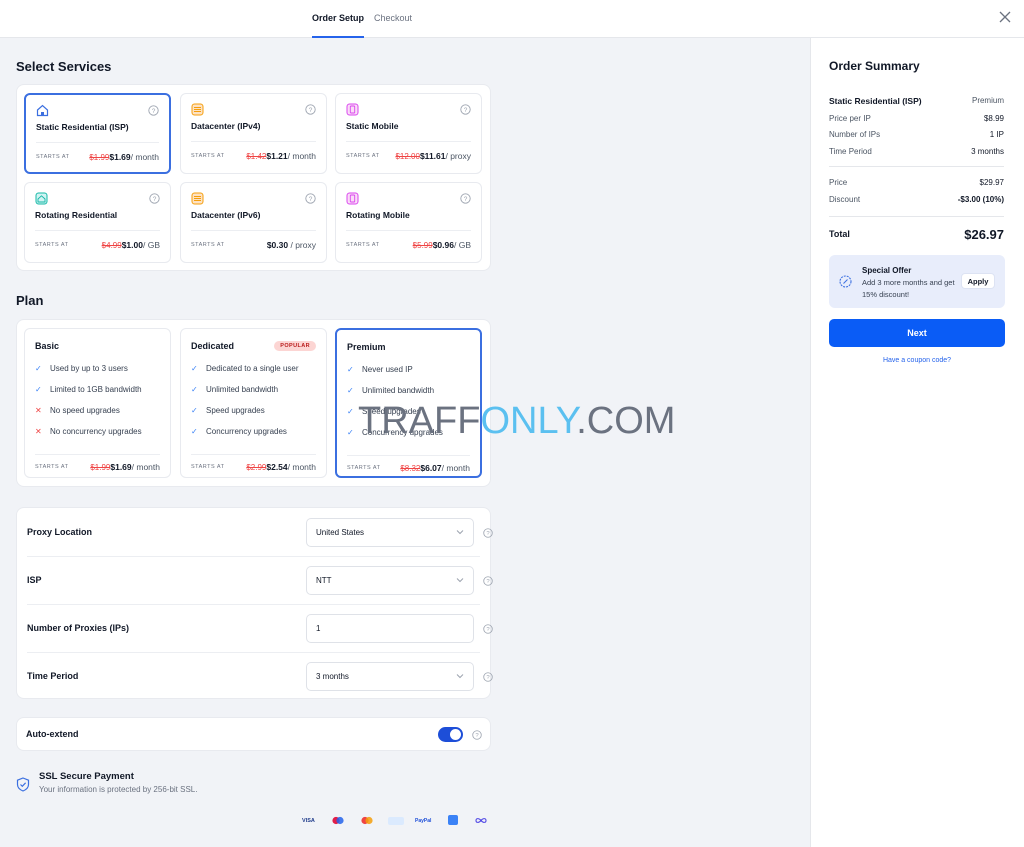 Image resolution: width=1024 pixels, height=847 pixels. What do you see at coordinates (277, 156) in the screenshot?
I see `new-price: $1.21` at bounding box center [277, 156].